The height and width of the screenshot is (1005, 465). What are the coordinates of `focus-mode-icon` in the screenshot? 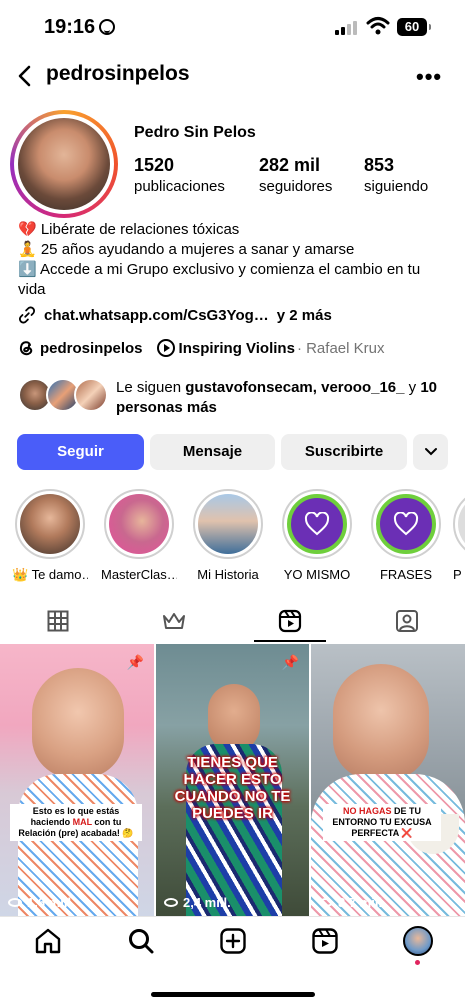 It's located at (107, 27).